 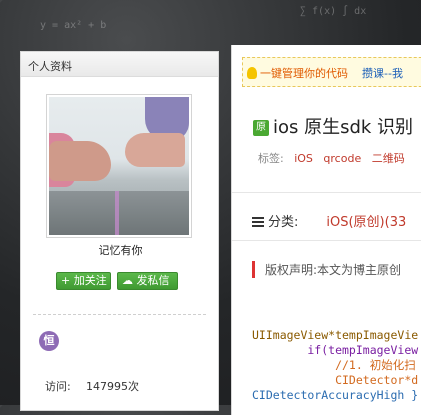 What do you see at coordinates (258, 222) in the screenshot?
I see `list-icon` at bounding box center [258, 222].